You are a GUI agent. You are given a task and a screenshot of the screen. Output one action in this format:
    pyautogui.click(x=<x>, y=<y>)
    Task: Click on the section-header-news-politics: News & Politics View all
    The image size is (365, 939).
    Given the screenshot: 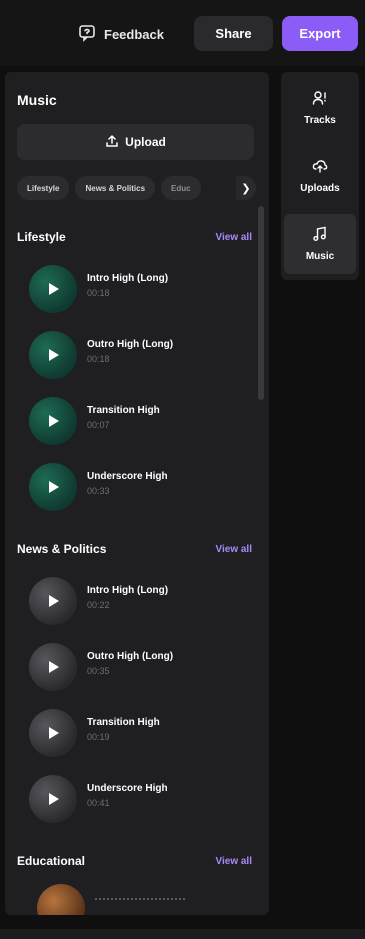 What is the action you would take?
    pyautogui.click(x=134, y=549)
    